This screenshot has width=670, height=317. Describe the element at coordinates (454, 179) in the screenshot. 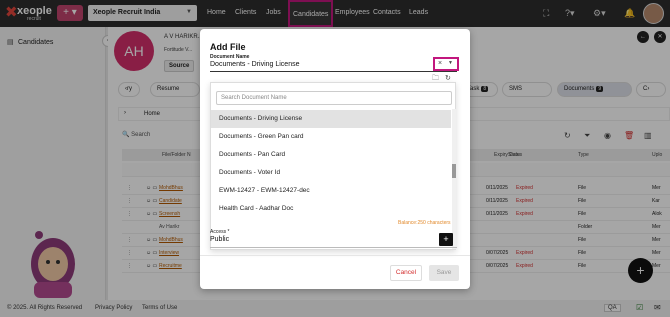

I see `dropdown-scrollbar` at that location.